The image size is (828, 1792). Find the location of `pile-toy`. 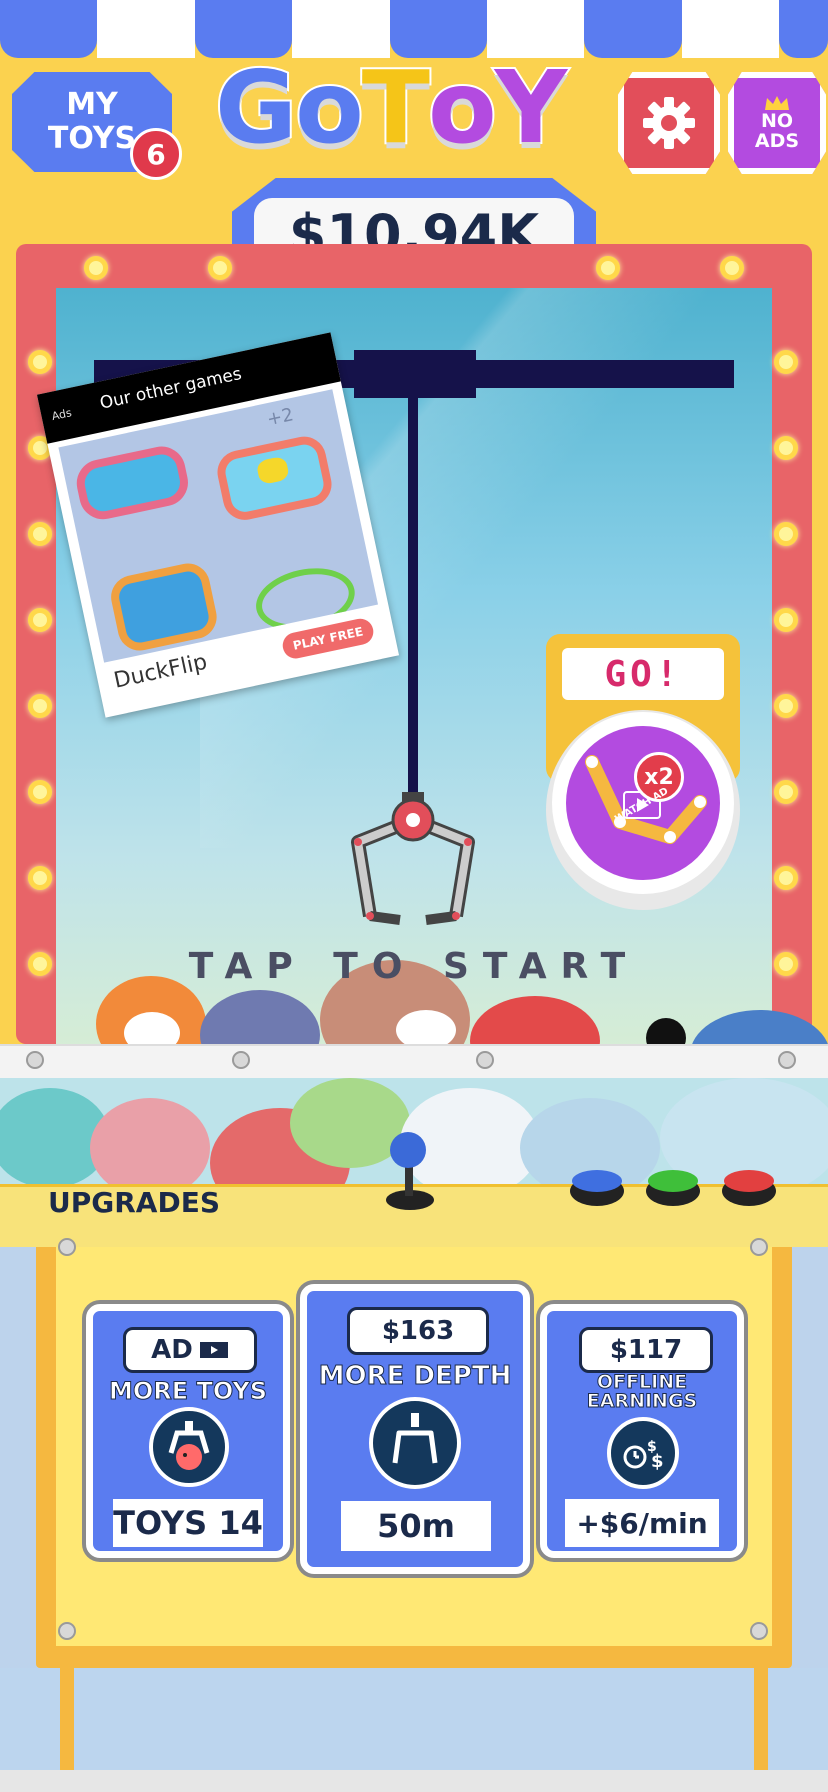

pile-toy is located at coordinates (150, 1143).